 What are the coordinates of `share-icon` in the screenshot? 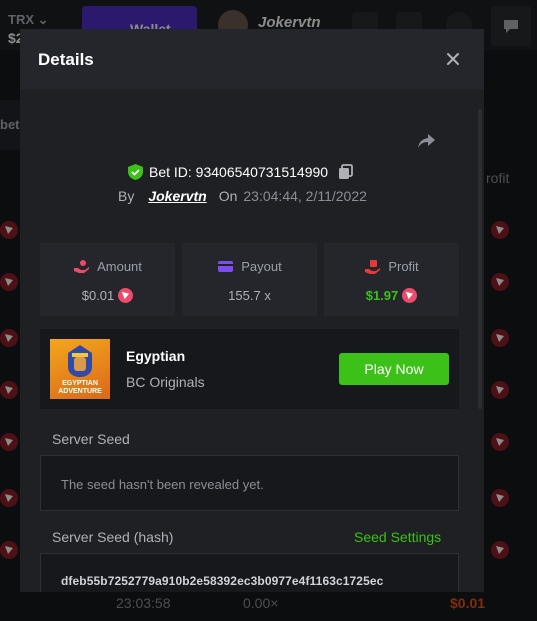 It's located at (426, 141).